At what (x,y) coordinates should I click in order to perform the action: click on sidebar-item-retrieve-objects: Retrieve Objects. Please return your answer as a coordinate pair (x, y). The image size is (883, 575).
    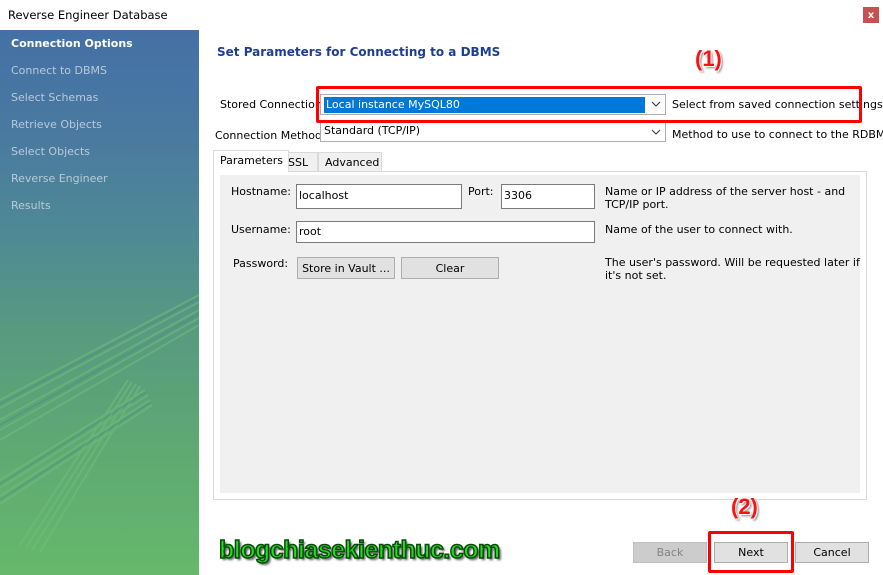
    Looking at the image, I should click on (56, 124).